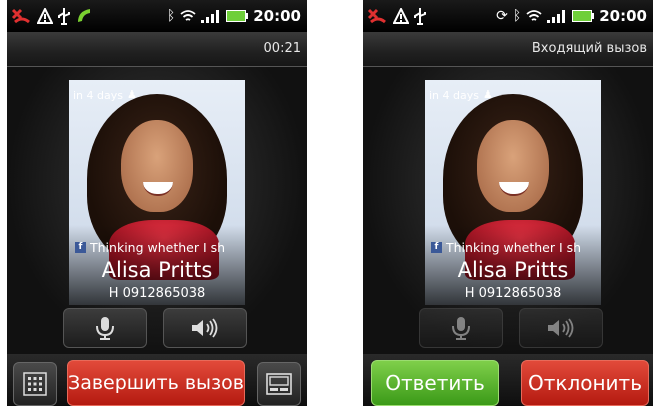  Describe the element at coordinates (508, 49) in the screenshot. I see `call-info-bar: Входящий вызов` at that location.